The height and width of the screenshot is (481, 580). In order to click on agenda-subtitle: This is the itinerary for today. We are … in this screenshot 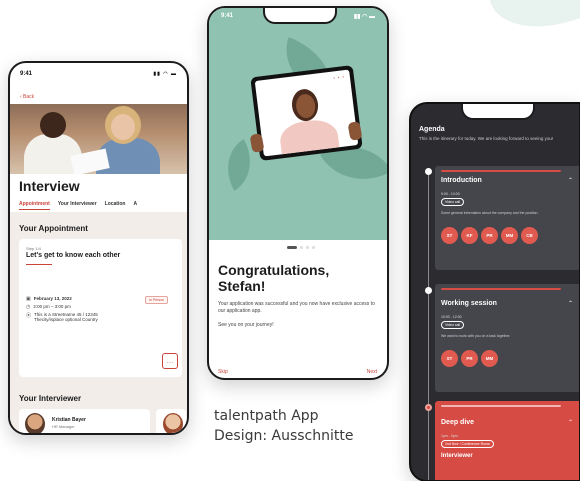, I will do `click(486, 138)`.